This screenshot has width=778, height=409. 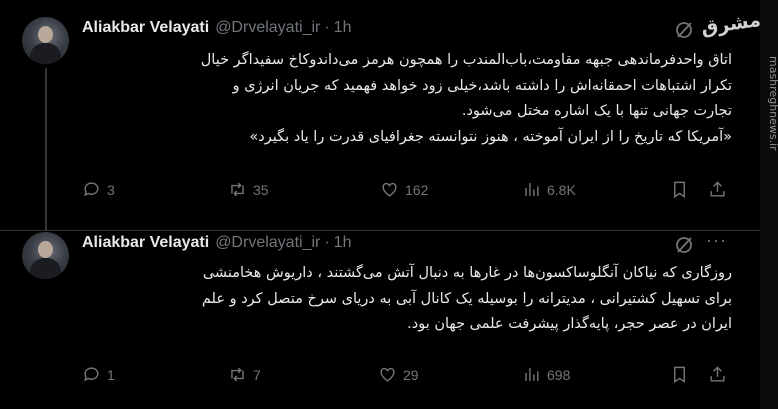 I want to click on views-count: 6.8K, so click(x=561, y=189).